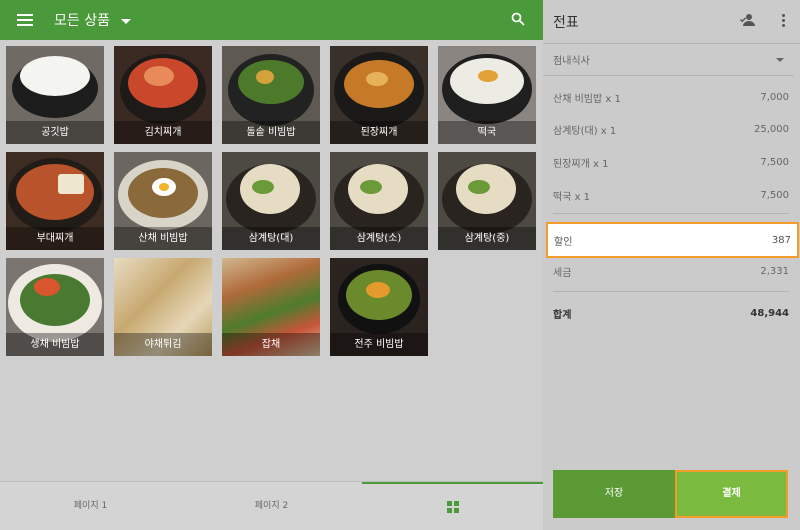  Describe the element at coordinates (769, 313) in the screenshot. I see `total-value: 48,944` at that location.